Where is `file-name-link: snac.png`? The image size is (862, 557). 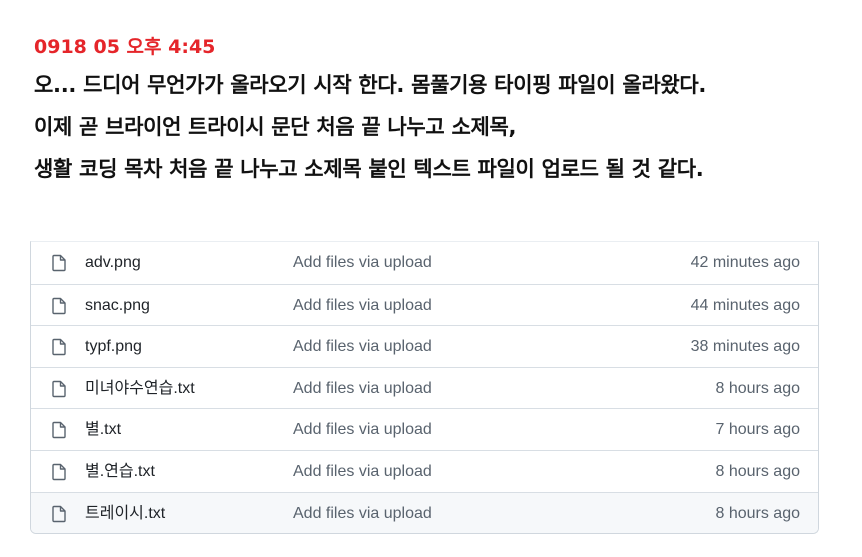
file-name-link: snac.png is located at coordinates (117, 305).